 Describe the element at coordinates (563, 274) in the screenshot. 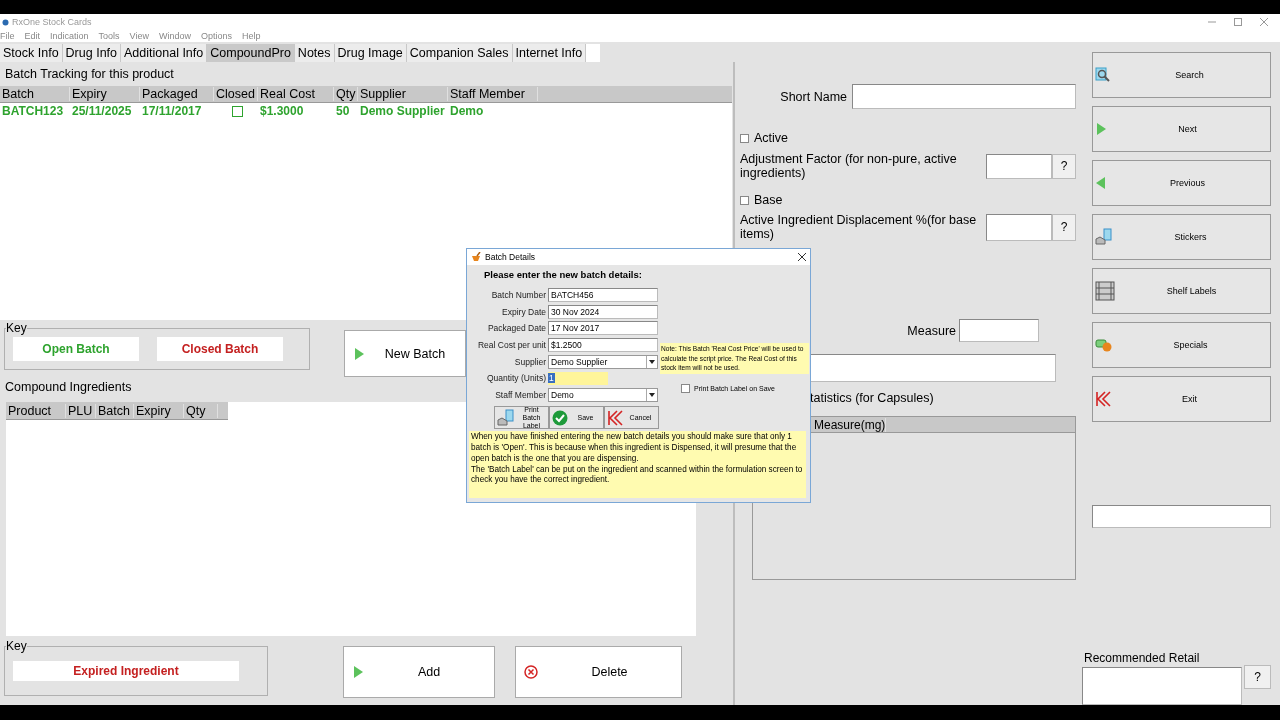

I see `dialog-heading: Please enter the new batch details:` at that location.